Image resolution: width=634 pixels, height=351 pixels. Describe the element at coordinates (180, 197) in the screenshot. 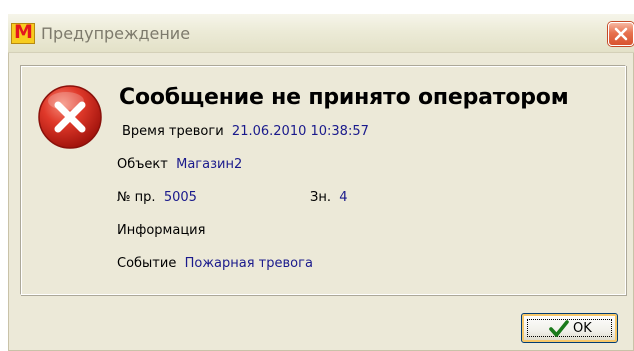

I see `number-value: 5005` at that location.